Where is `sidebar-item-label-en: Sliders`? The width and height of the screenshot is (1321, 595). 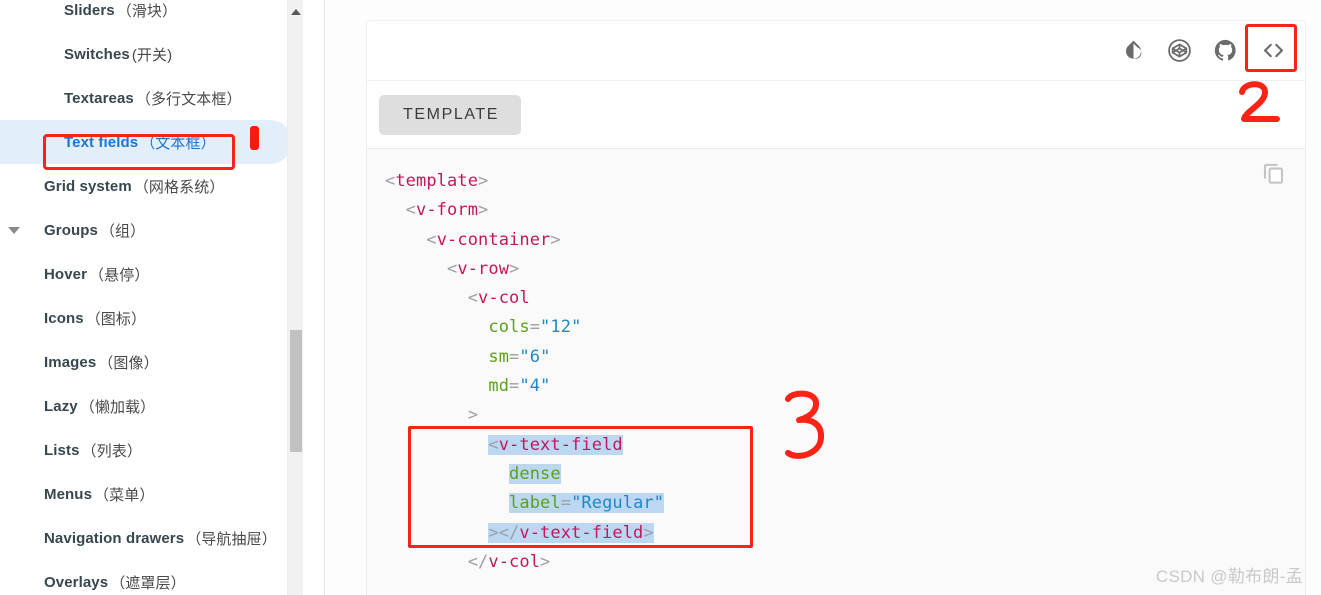
sidebar-item-label-en: Sliders is located at coordinates (89, 10).